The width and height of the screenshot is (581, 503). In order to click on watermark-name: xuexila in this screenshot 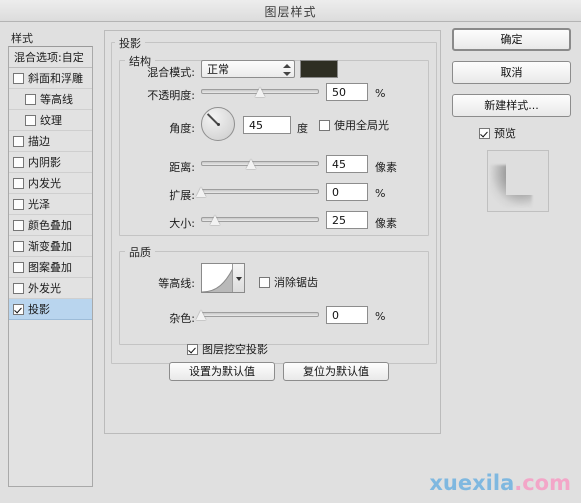, I will do `click(472, 483)`.